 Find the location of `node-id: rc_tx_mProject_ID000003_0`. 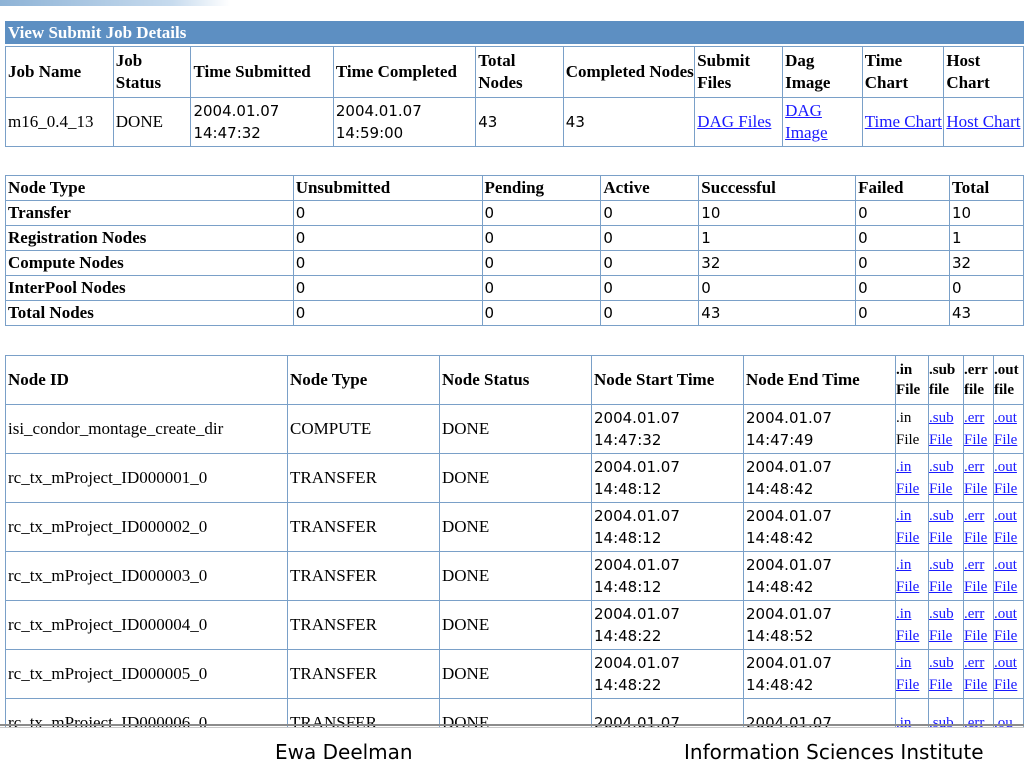

node-id: rc_tx_mProject_ID000003_0 is located at coordinates (146, 576).